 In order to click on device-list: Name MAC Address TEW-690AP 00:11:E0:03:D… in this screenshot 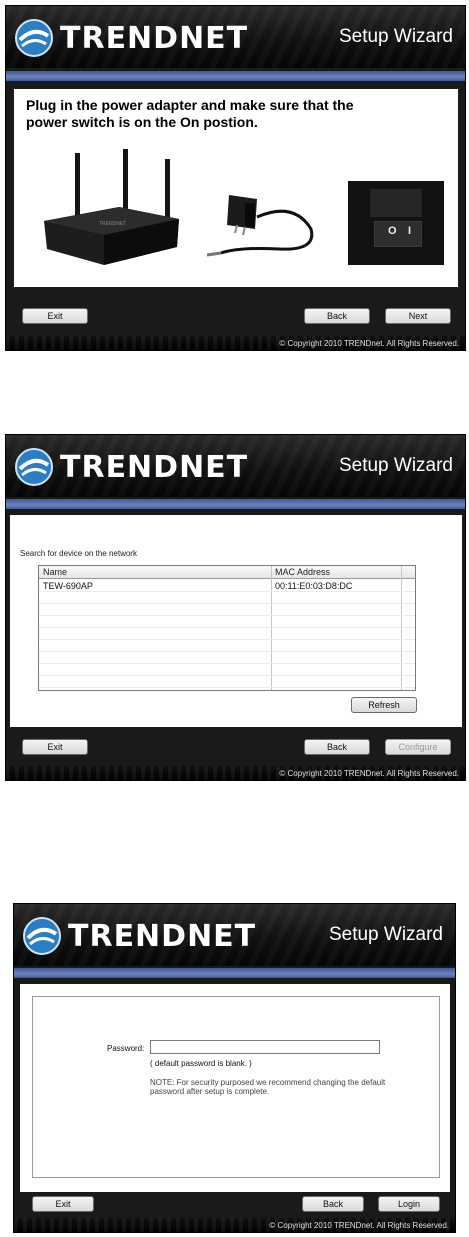, I will do `click(227, 628)`.